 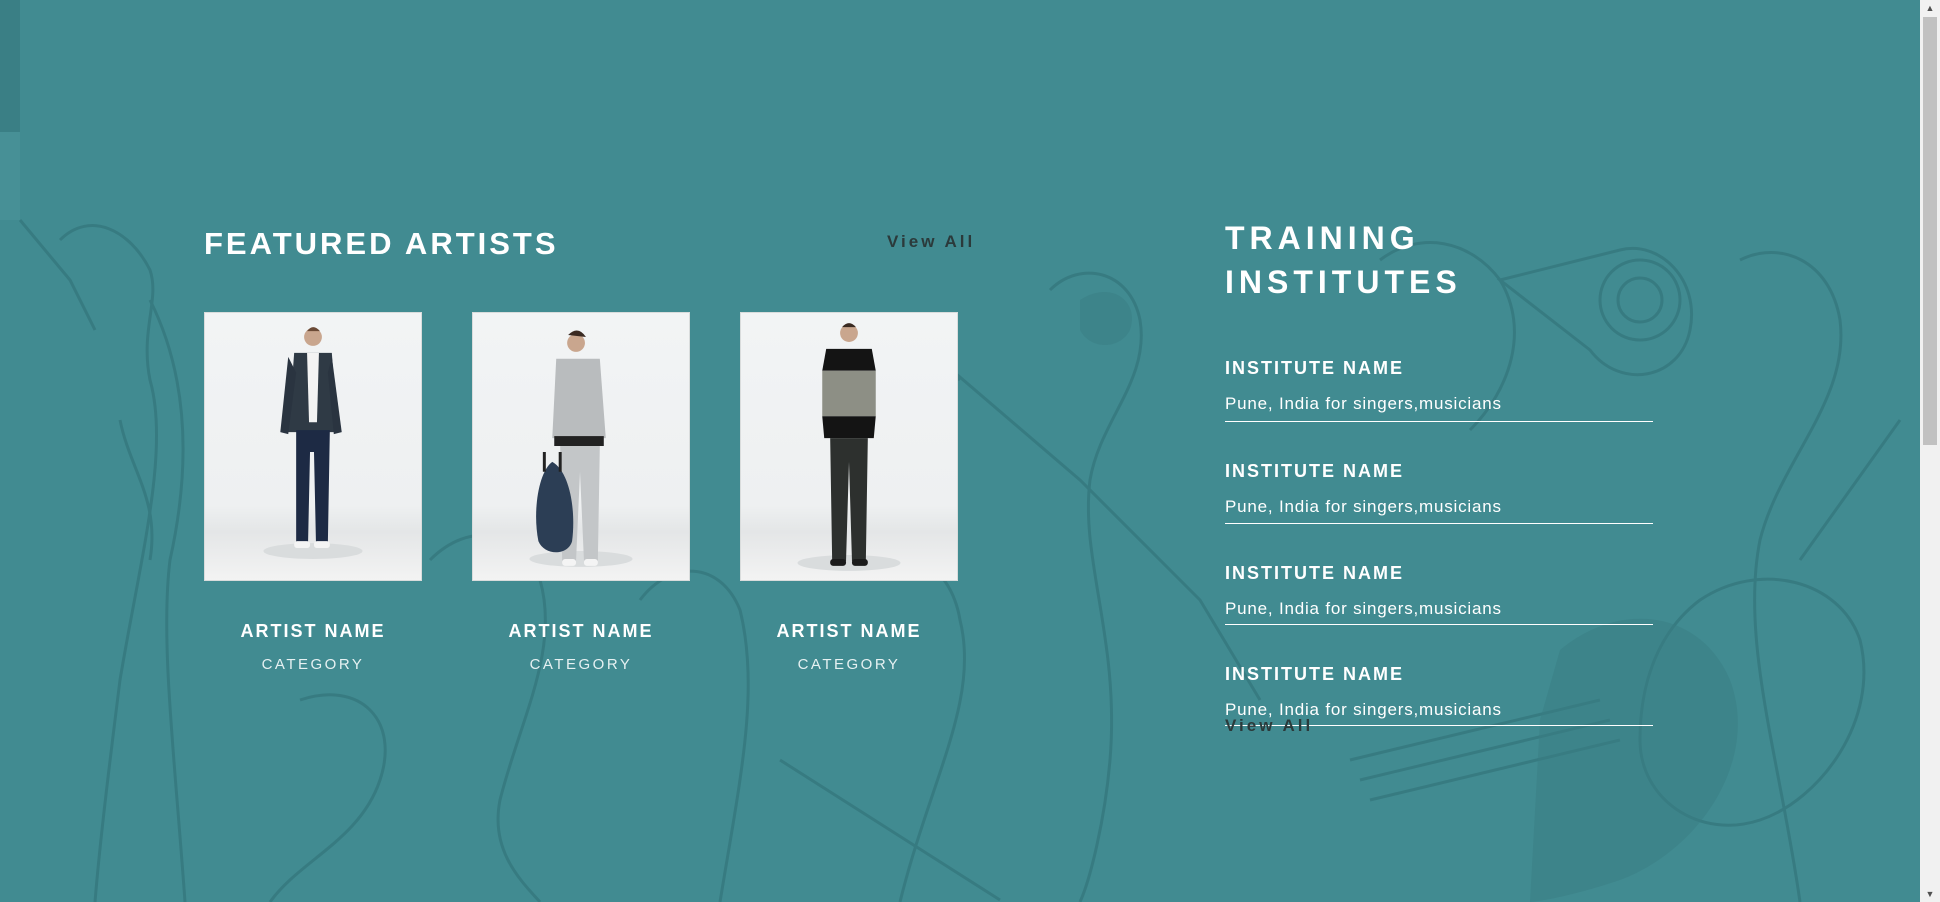 I want to click on scroll-up-arrow-icon: ▲, so click(x=1930, y=8).